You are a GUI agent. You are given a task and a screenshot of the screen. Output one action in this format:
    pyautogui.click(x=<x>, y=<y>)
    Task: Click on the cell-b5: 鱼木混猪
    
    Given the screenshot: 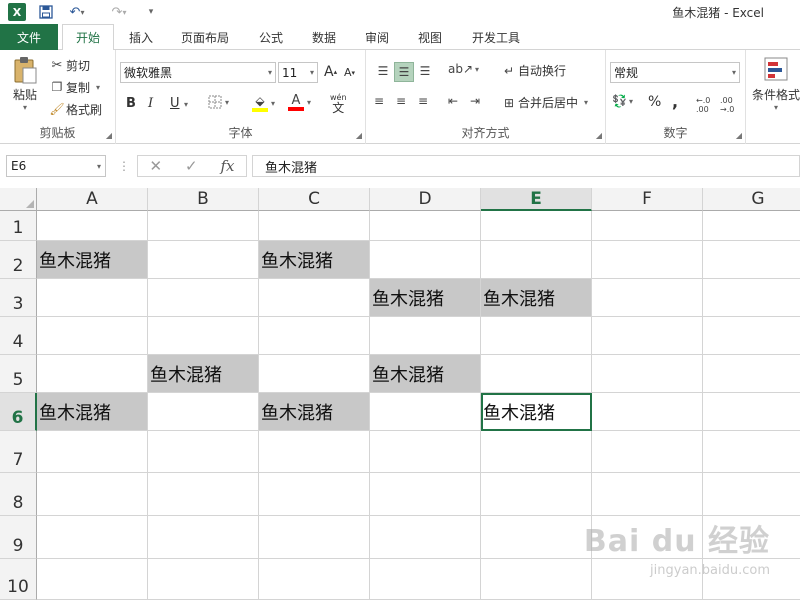 What is the action you would take?
    pyautogui.click(x=203, y=374)
    